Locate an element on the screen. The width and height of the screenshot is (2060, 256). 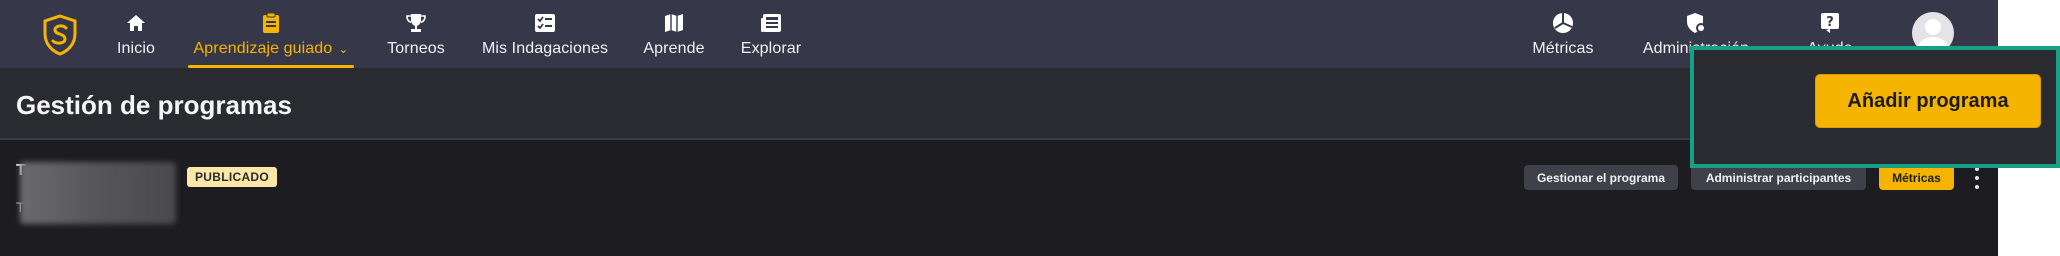
manage-participants-button: Administrar participantes is located at coordinates (1778, 177).